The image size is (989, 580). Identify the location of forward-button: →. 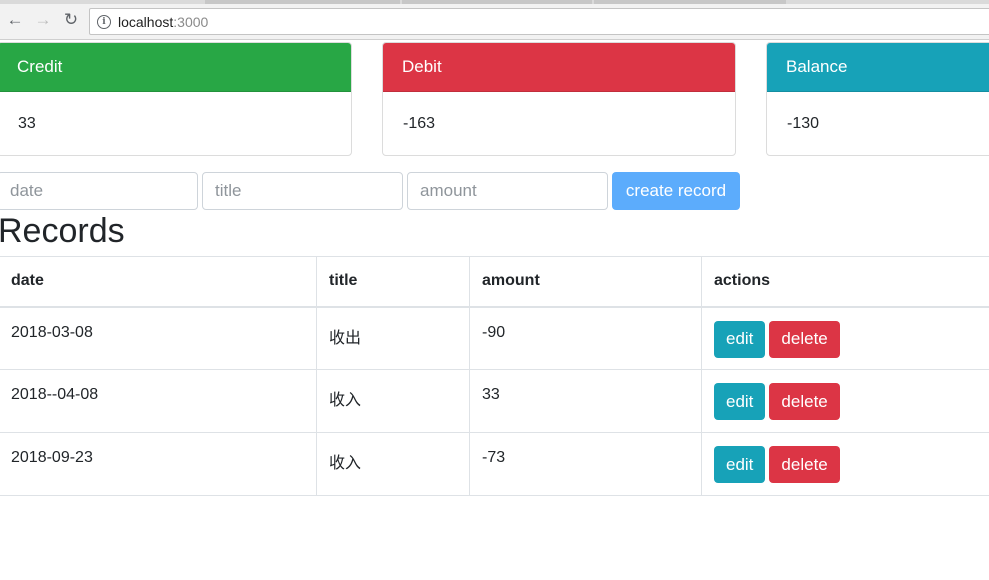
(43, 20).